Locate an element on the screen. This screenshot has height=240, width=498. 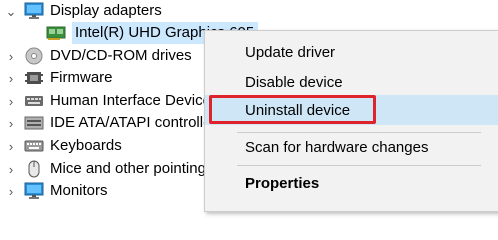
hid-icon is located at coordinates (34, 101).